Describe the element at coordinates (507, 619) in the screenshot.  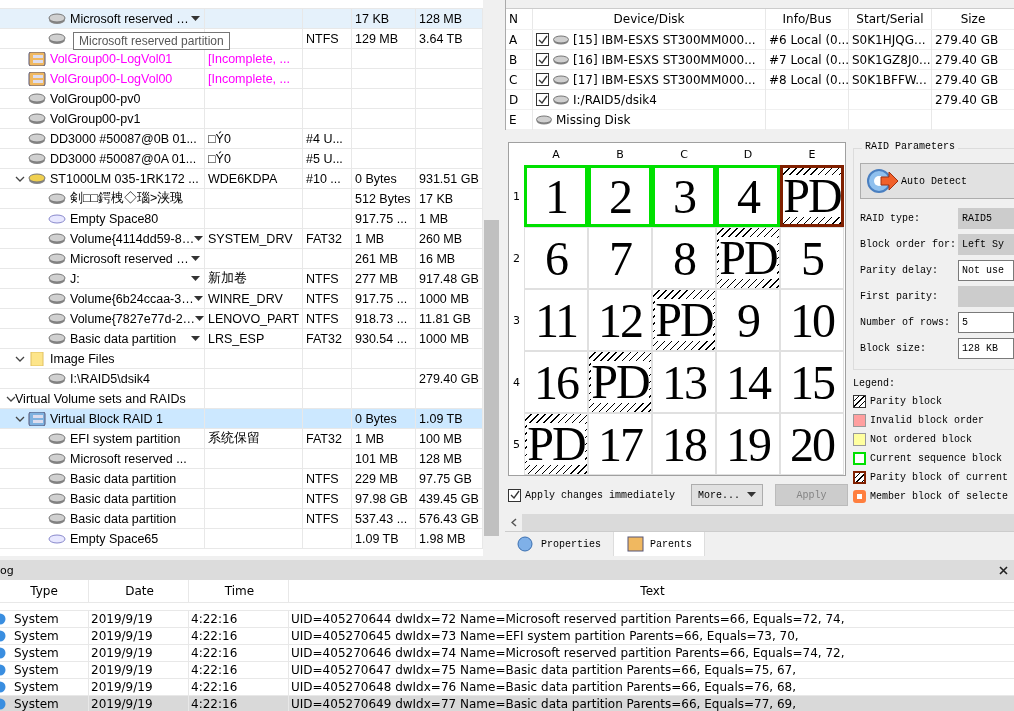
I see `log-row: System 2019/9/19 4:22:16 UID=405270644 dwIdx=72 Name=Microsoft reserved partition Parents=66, Equals=72, 74,` at that location.